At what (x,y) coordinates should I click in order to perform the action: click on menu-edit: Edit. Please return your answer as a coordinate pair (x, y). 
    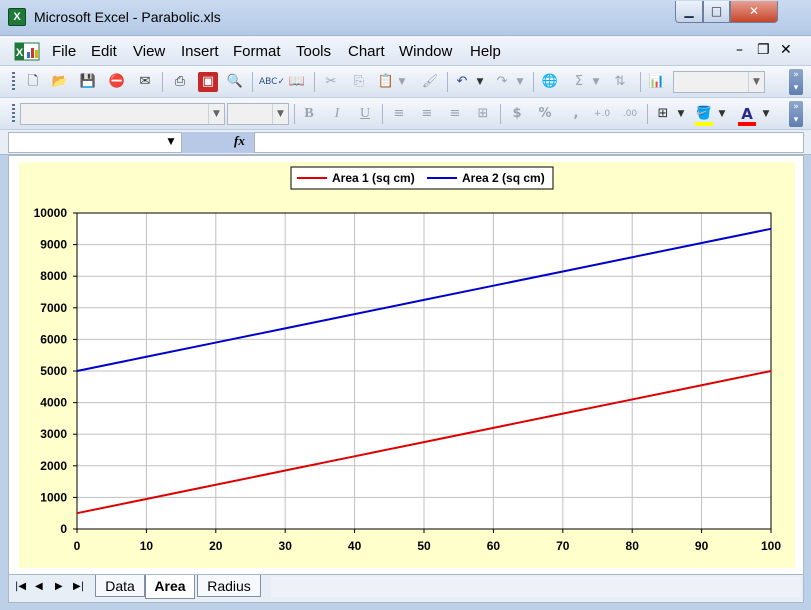
    Looking at the image, I should click on (104, 51).